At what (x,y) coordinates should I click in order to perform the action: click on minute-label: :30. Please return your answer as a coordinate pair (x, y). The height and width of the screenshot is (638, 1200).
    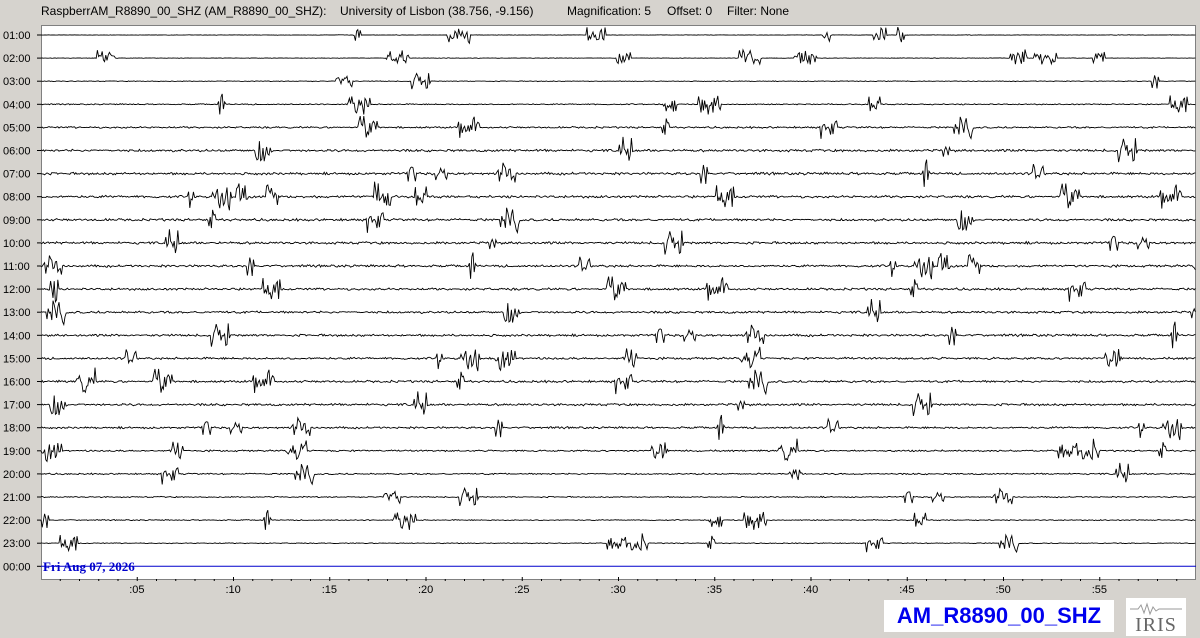
    Looking at the image, I should click on (618, 590).